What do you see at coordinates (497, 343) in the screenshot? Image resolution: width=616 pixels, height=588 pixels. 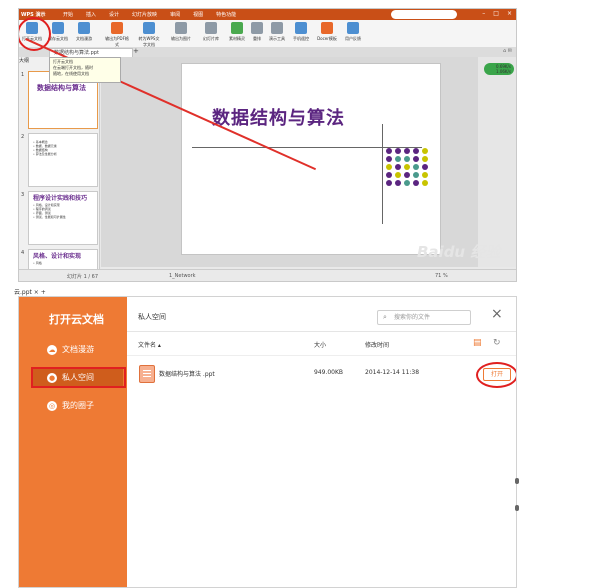 I see `refresh-icon: ↻` at bounding box center [497, 343].